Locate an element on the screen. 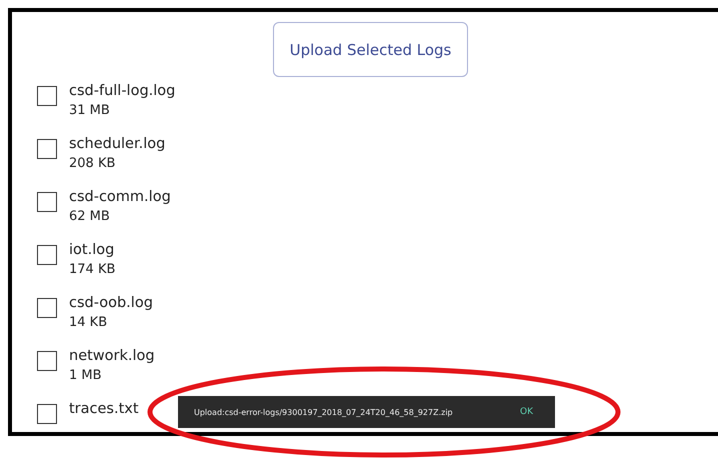 The image size is (718, 461). snackbar-message: Upload:csd-error-logs/9300197_2018_07_24T20_46_58_927Z.zip is located at coordinates (323, 412).